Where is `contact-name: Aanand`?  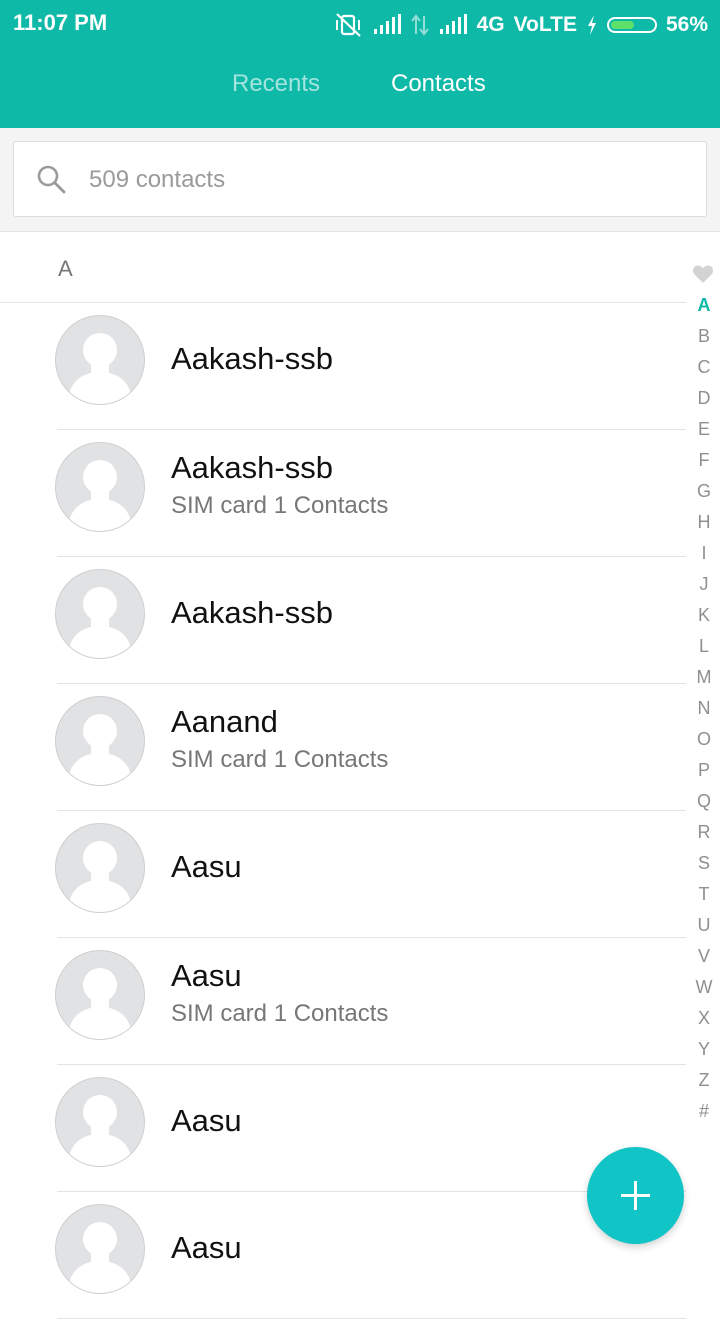 contact-name: Aanand is located at coordinates (224, 721).